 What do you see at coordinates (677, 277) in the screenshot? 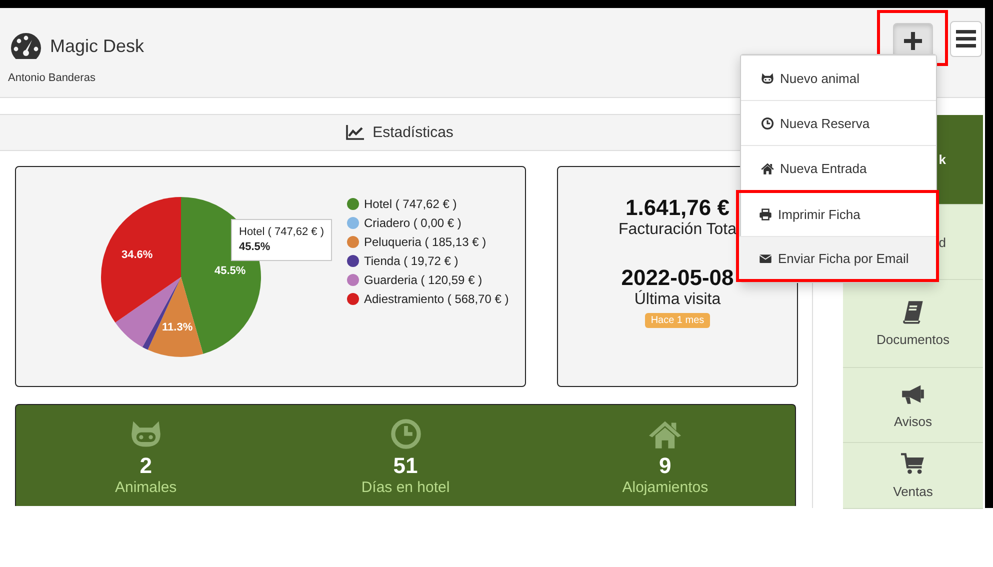
I see `last-visit-date: 2022-05-08` at bounding box center [677, 277].